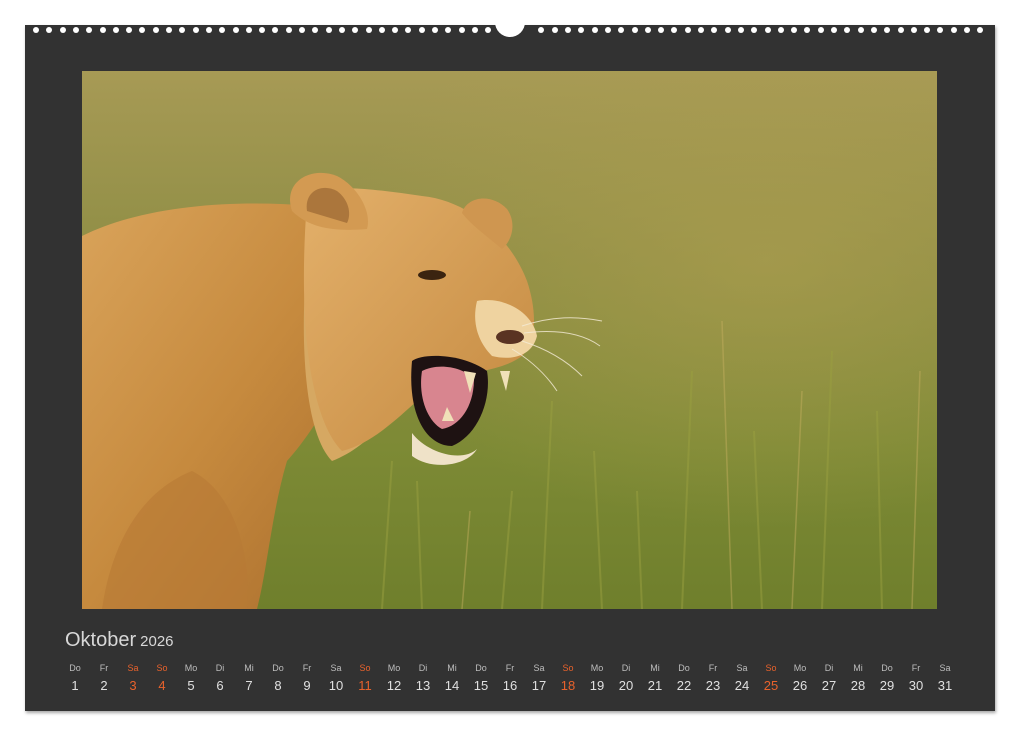  Describe the element at coordinates (75, 685) in the screenshot. I see `day-number: 1` at that location.